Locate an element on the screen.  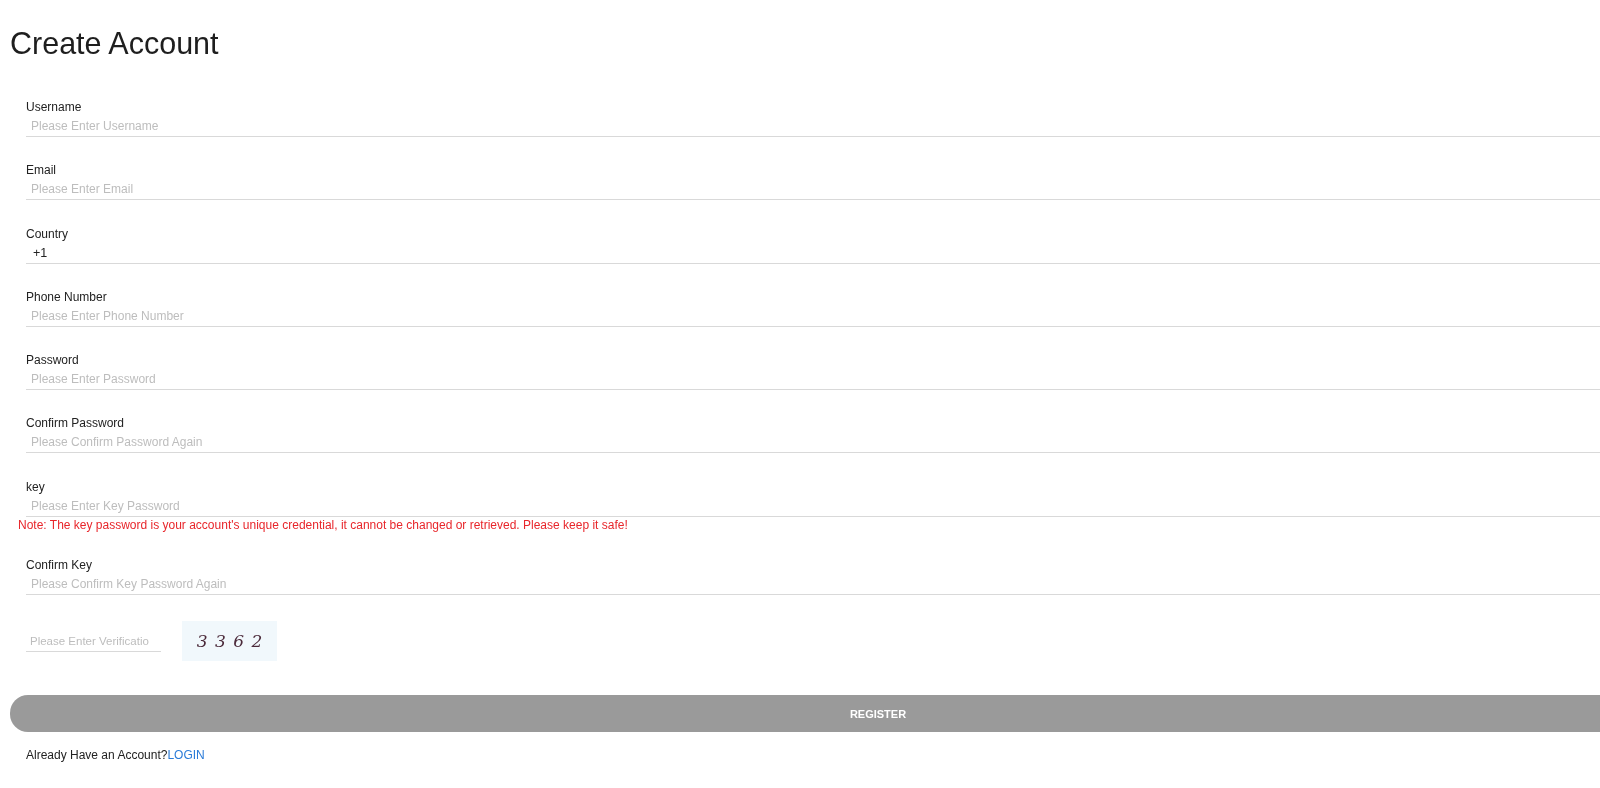
field-label: Country is located at coordinates (47, 233).